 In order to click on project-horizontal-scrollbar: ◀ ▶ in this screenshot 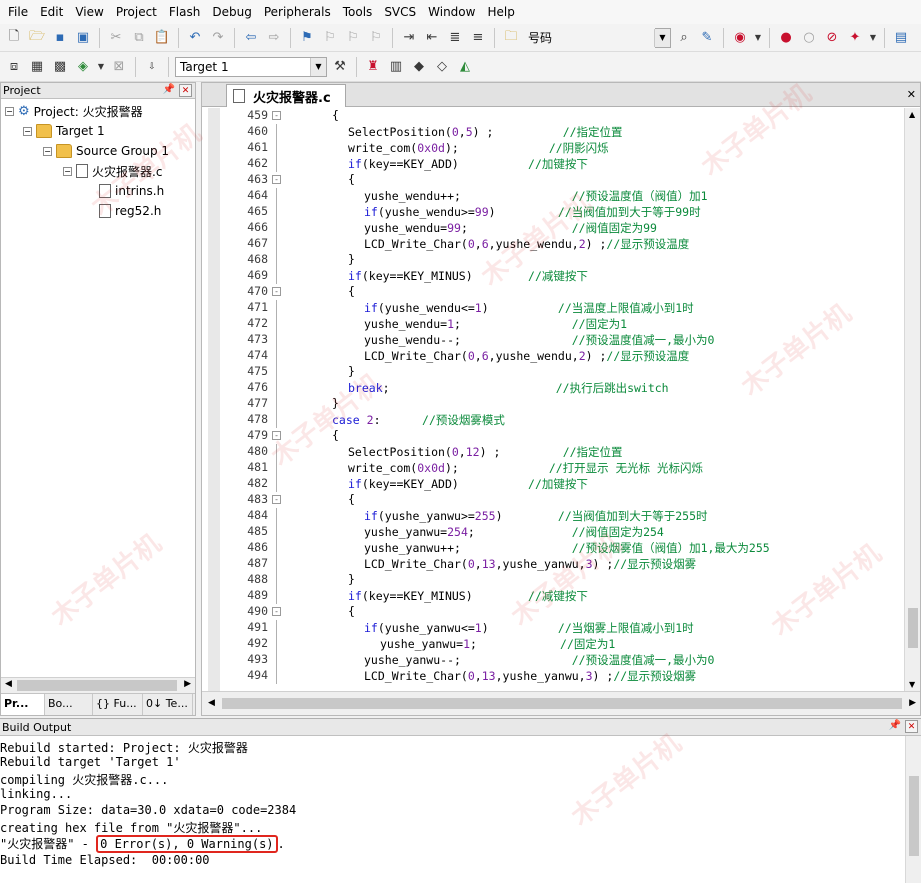, I will do `click(98, 685)`.